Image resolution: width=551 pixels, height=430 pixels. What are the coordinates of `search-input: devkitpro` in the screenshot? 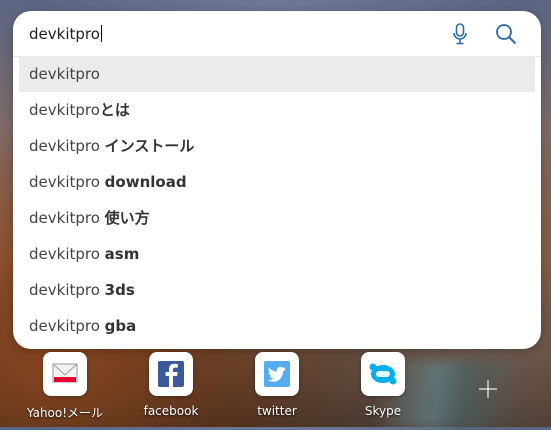 It's located at (65, 34).